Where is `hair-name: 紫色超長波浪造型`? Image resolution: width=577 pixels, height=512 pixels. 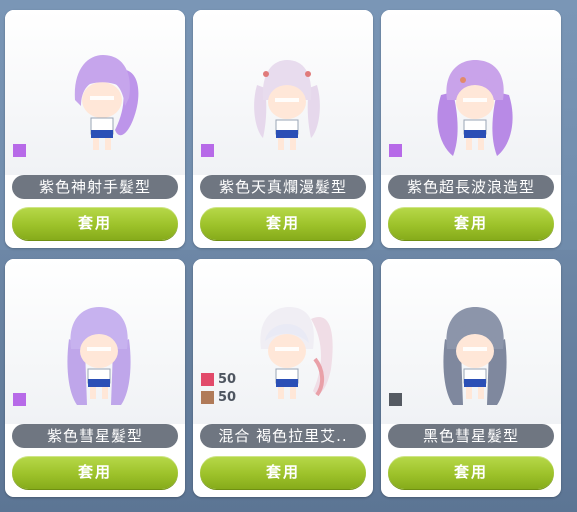
hair-name: 紫色超長波浪造型 is located at coordinates (471, 187).